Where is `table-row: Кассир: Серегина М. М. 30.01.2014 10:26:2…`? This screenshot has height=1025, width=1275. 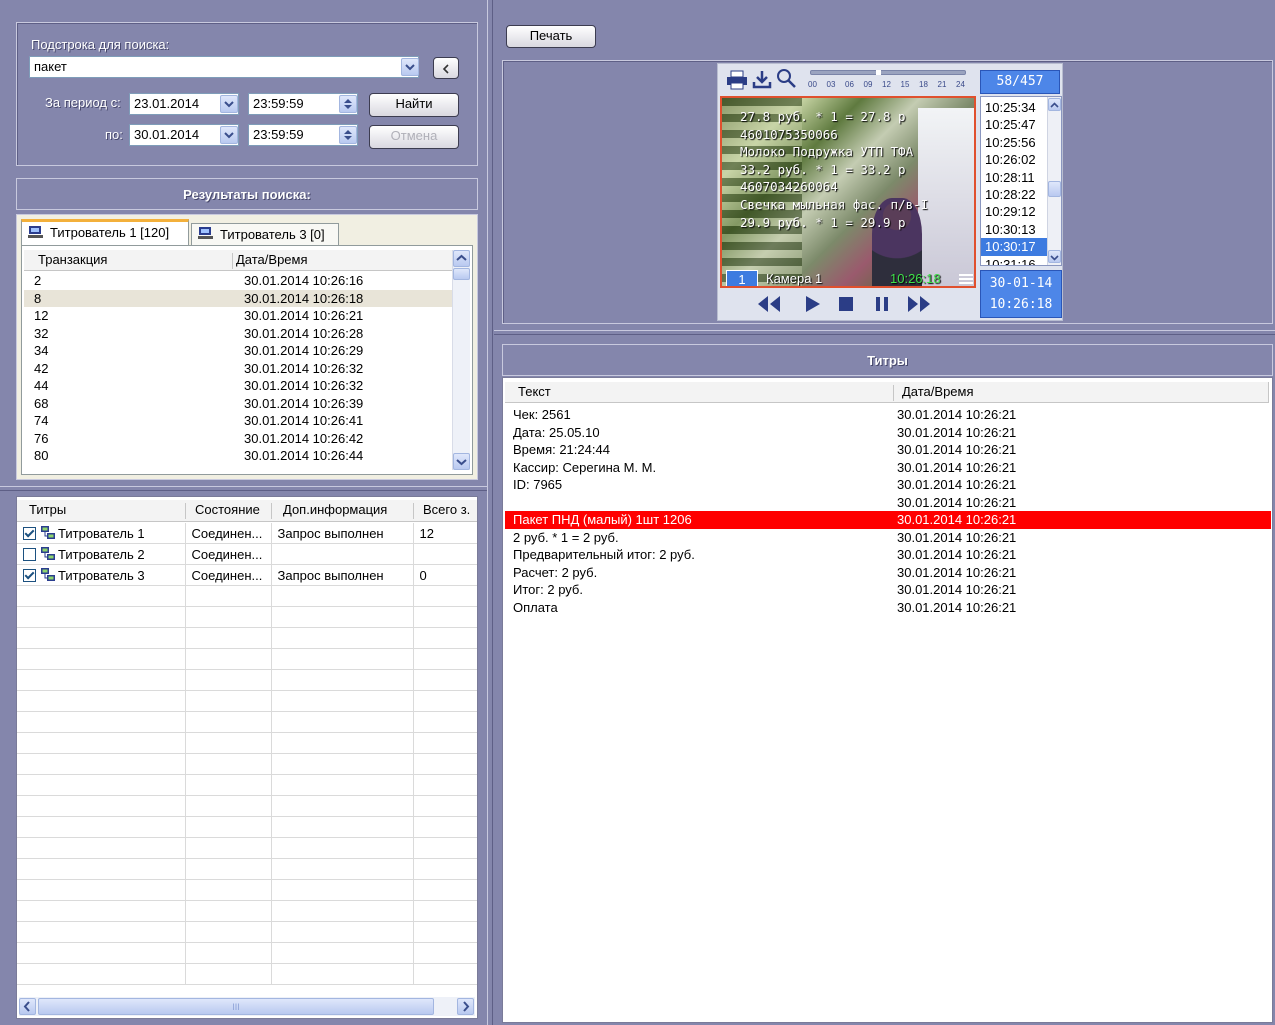
table-row: Кассир: Серегина М. М. 30.01.2014 10:26:2… is located at coordinates (888, 468).